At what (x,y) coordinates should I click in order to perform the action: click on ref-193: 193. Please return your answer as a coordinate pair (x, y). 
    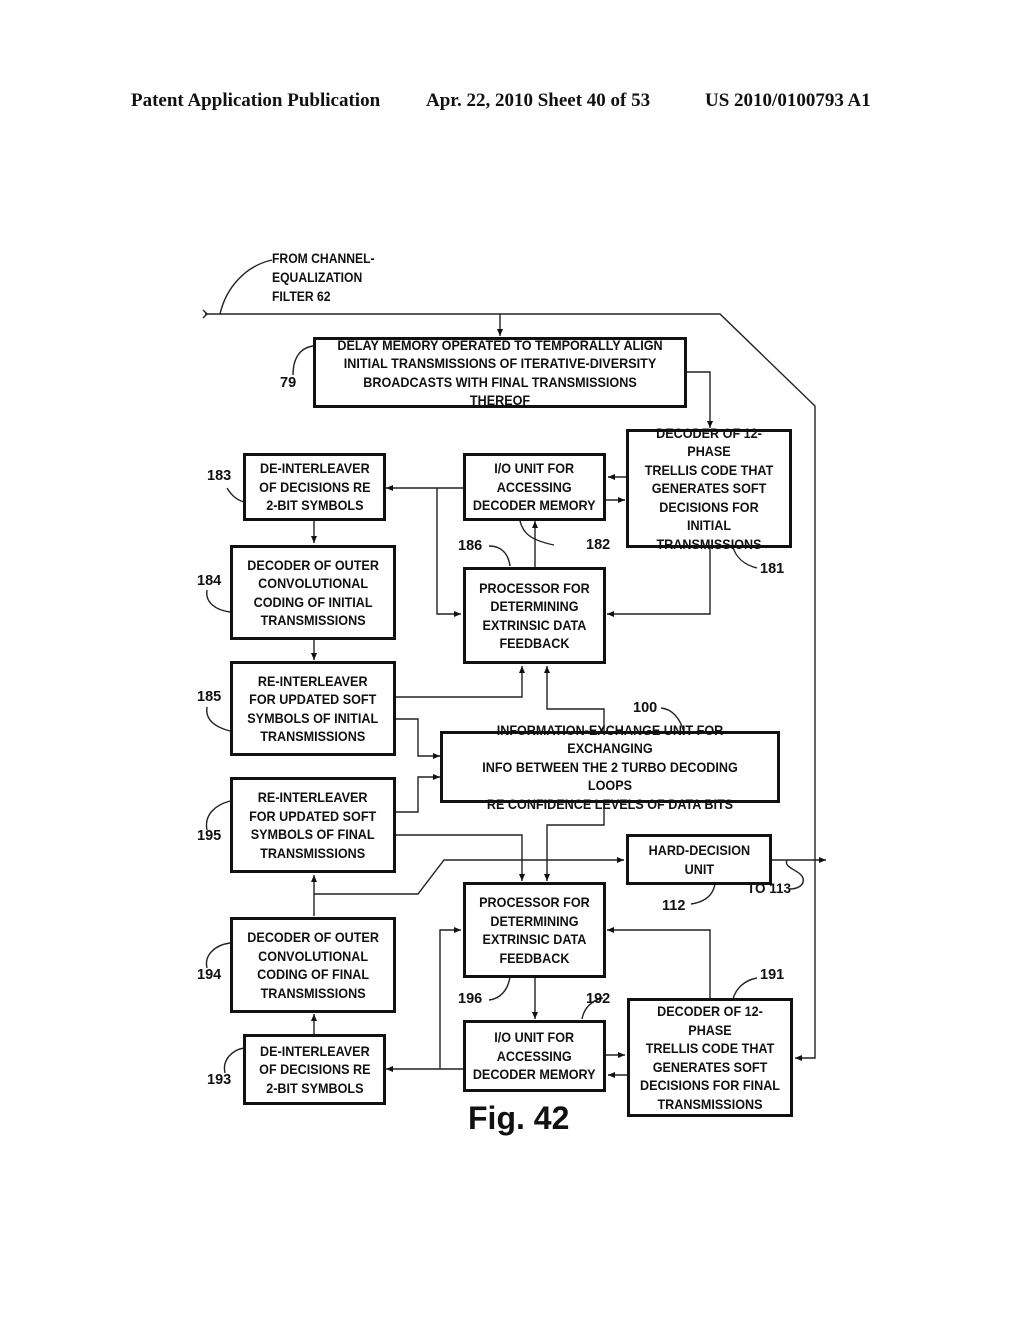
    Looking at the image, I should click on (219, 1080).